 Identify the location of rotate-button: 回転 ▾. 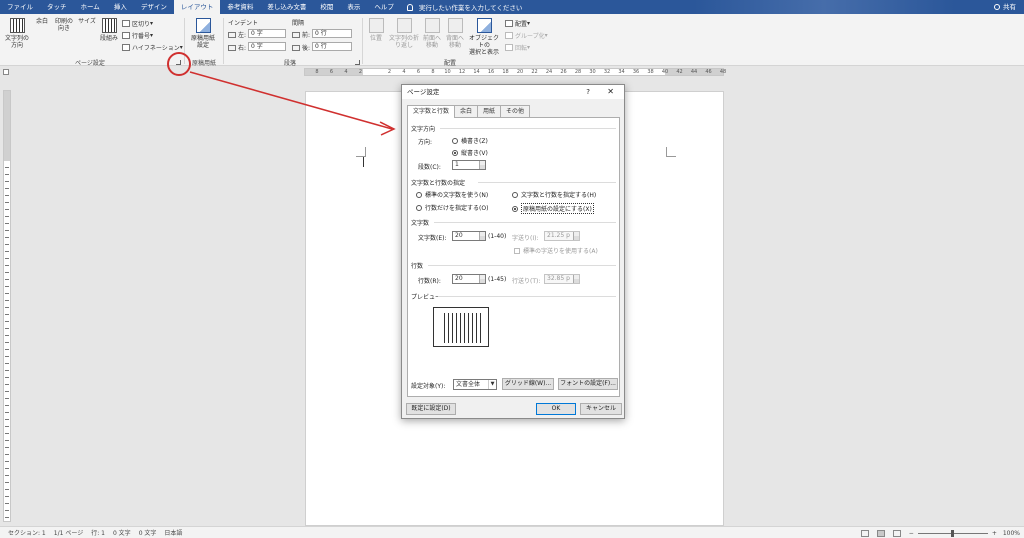
(517, 47).